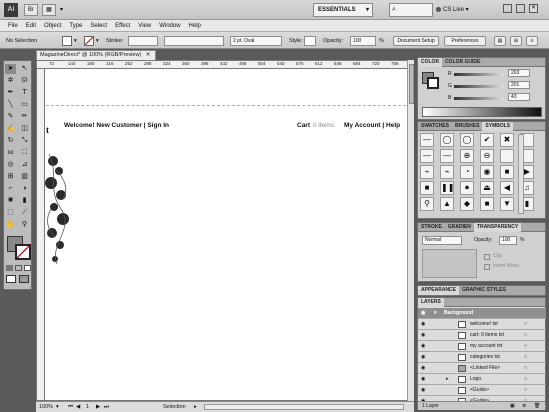  I want to click on opacity-field: 100, so click(508, 240).